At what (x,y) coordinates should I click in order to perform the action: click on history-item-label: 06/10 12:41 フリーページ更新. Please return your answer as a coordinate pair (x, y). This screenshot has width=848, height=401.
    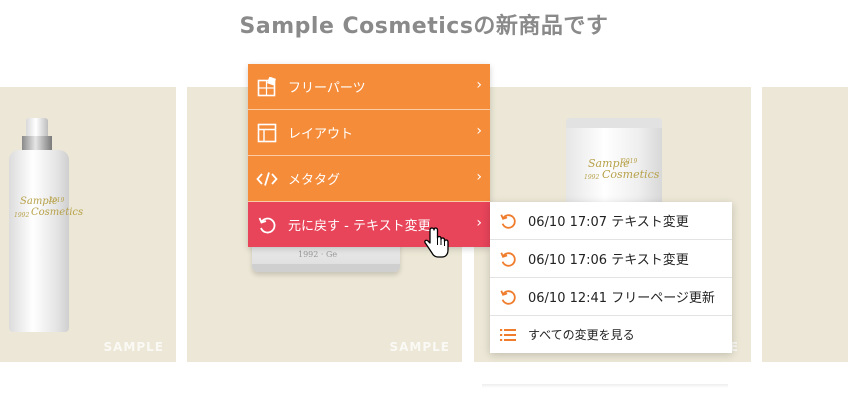
    Looking at the image, I should click on (621, 298).